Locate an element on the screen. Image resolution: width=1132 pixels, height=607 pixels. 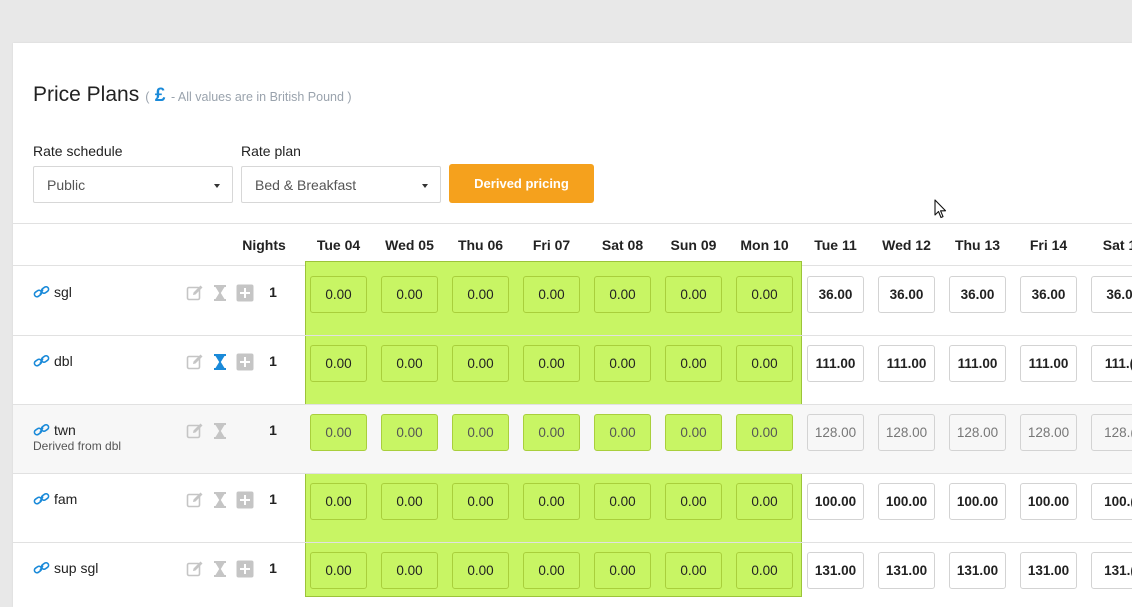
room-derived-note: Derived from dbl is located at coordinates (77, 446).